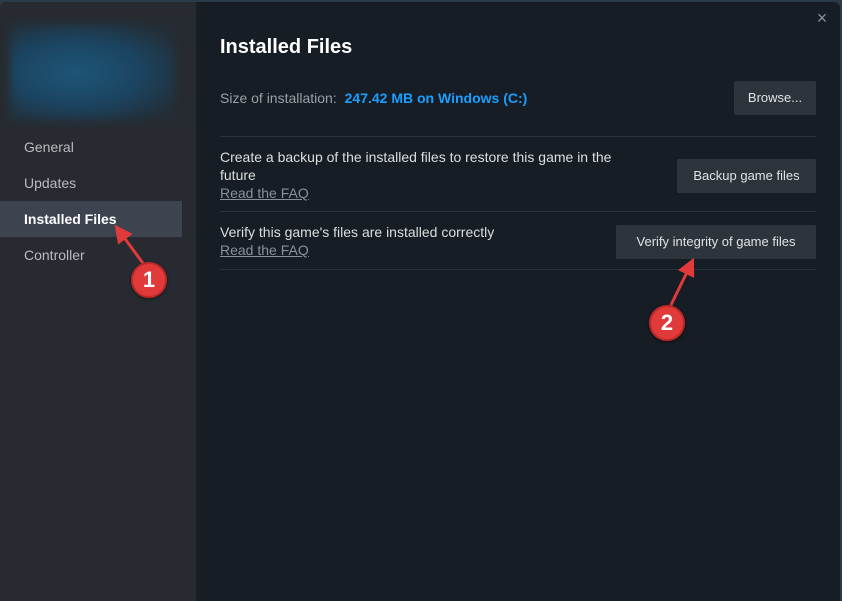 The width and height of the screenshot is (842, 601). What do you see at coordinates (436, 98) in the screenshot?
I see `size-value: 247.42 MB on Windows (C:)` at bounding box center [436, 98].